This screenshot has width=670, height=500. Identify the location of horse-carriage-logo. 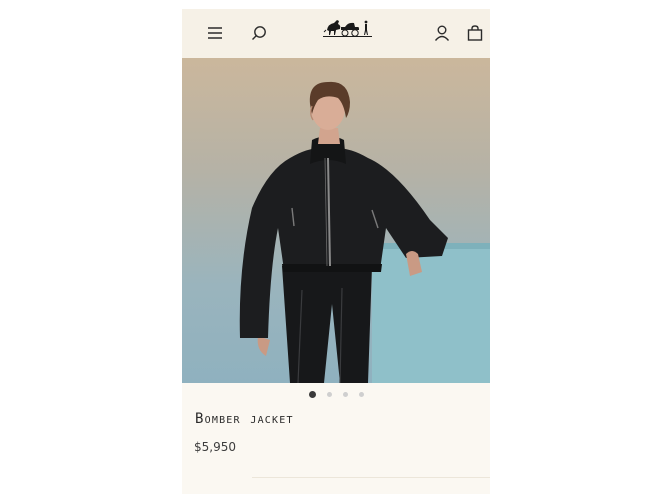
(348, 28).